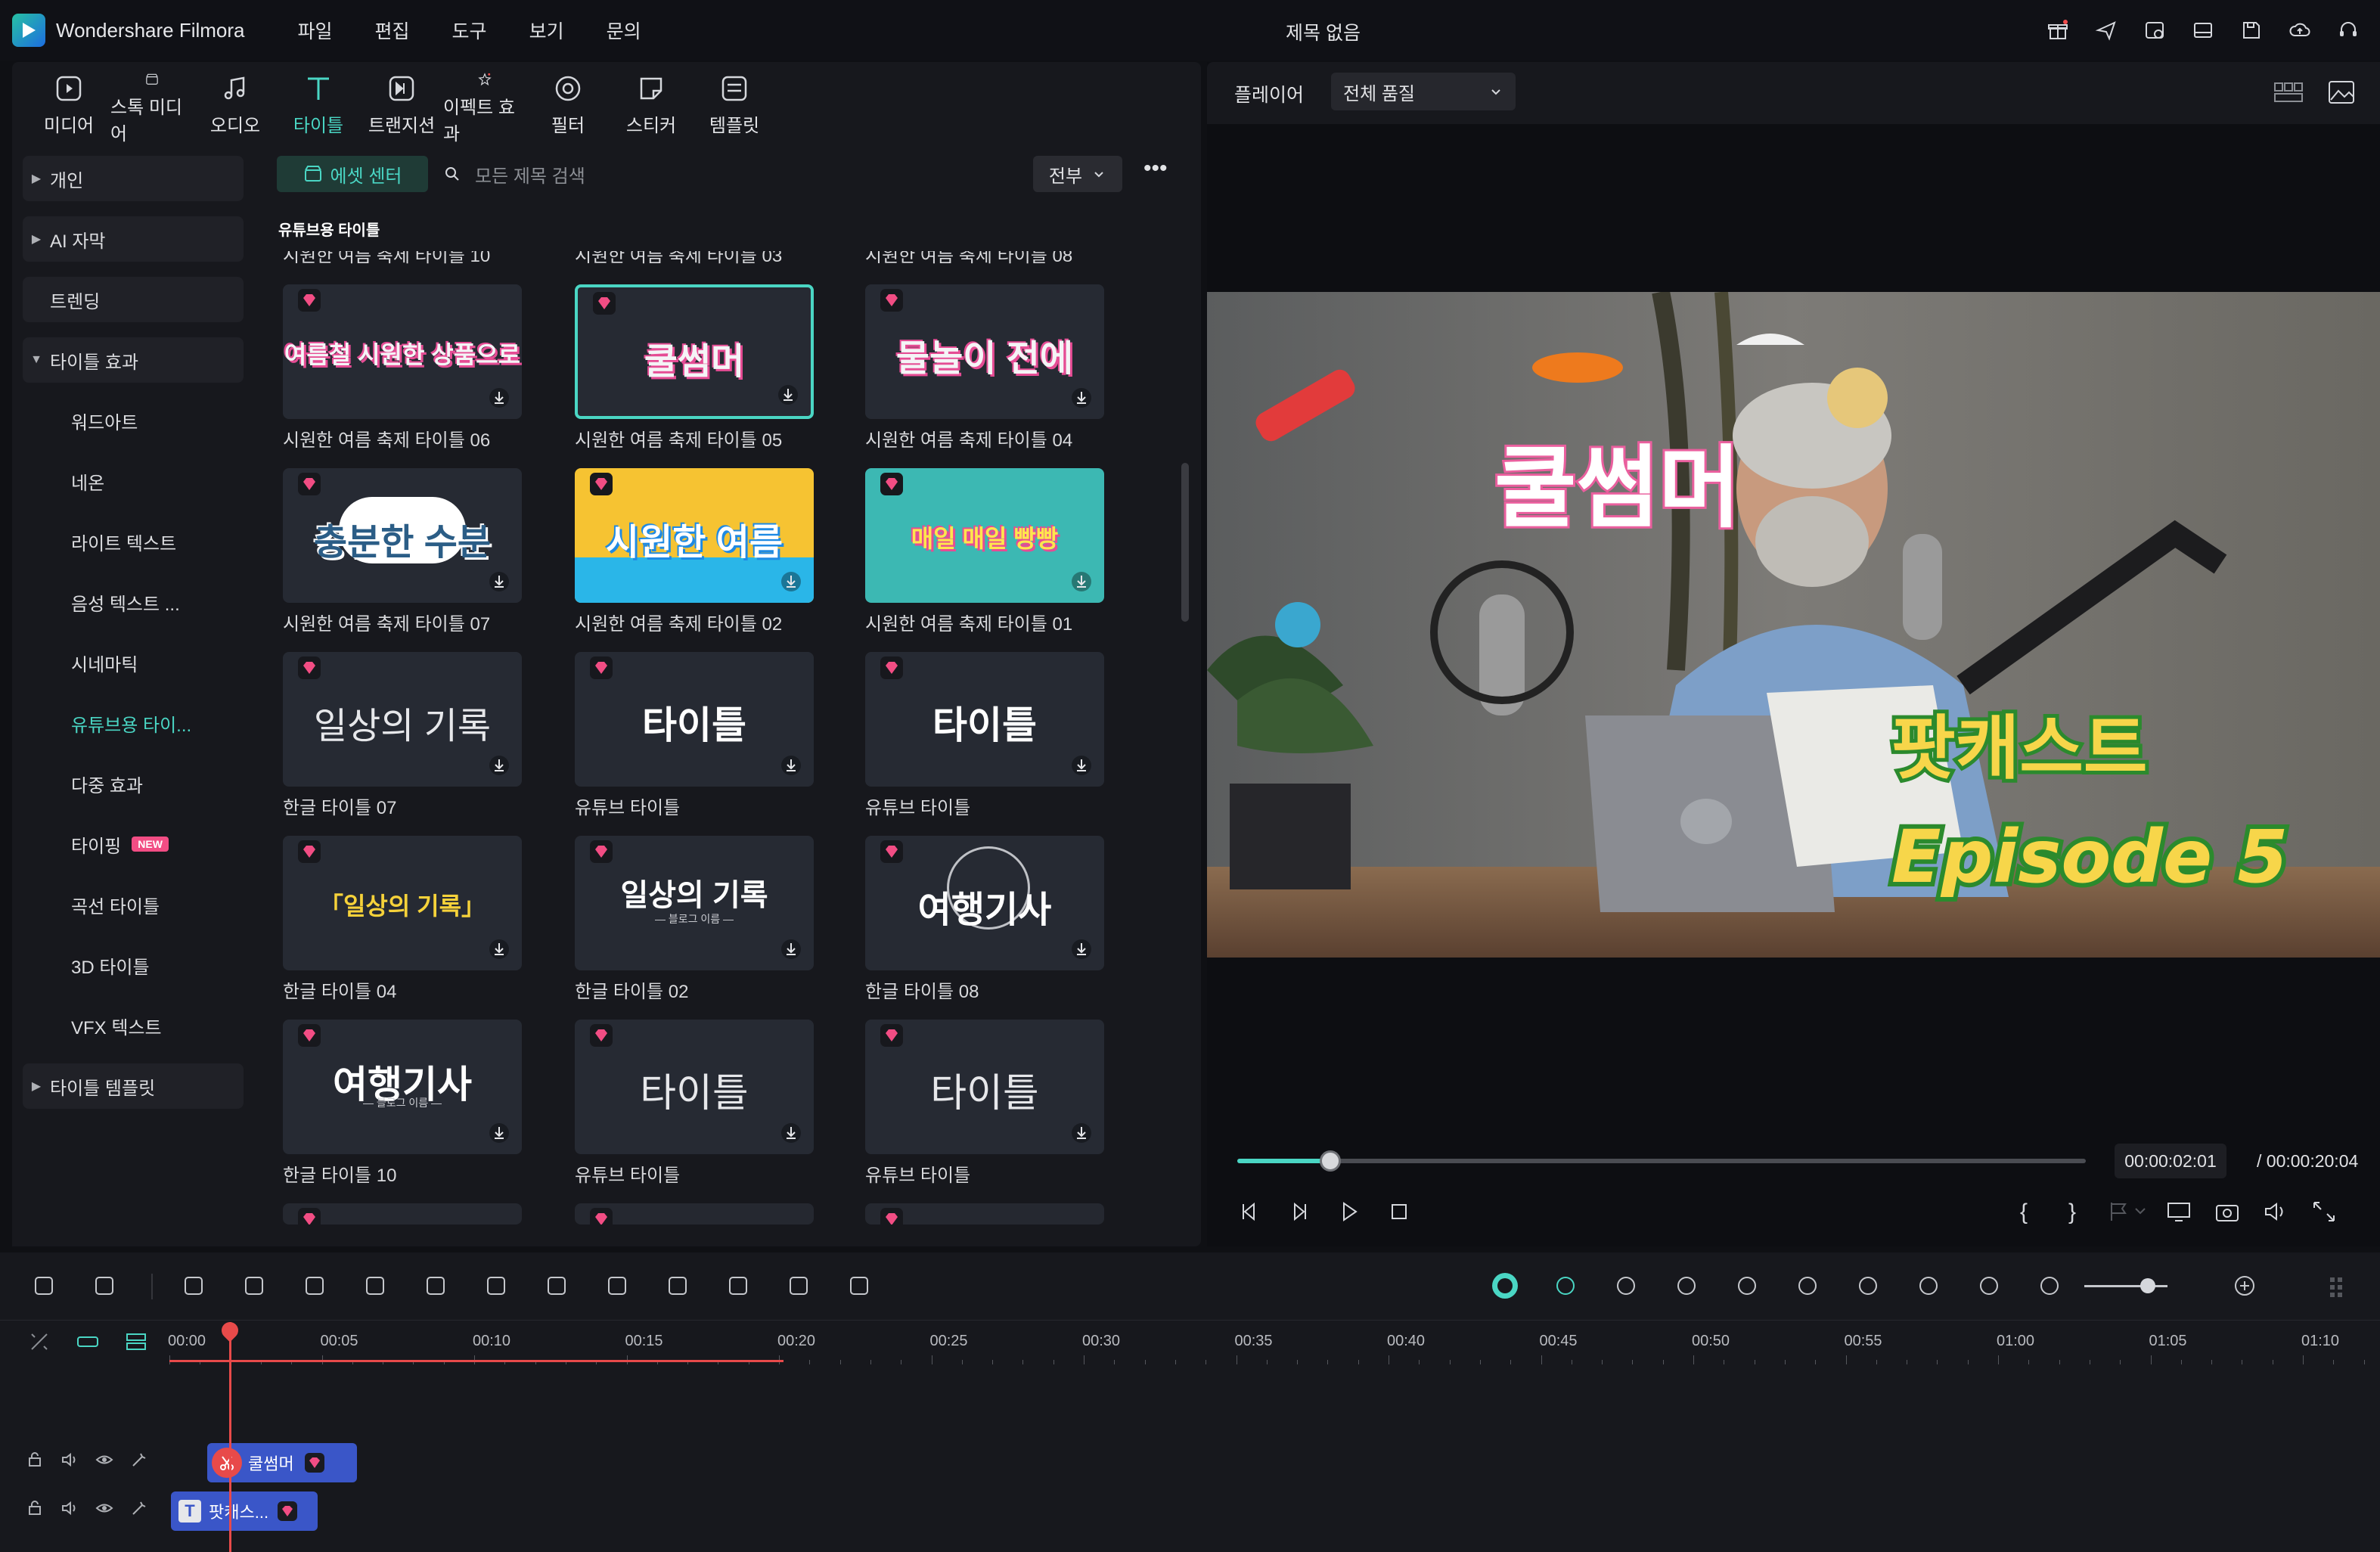 This screenshot has height=1552, width=2380. What do you see at coordinates (694, 903) in the screenshot?
I see `title-card: 일상의 기록 — 블로그 이름 —` at bounding box center [694, 903].